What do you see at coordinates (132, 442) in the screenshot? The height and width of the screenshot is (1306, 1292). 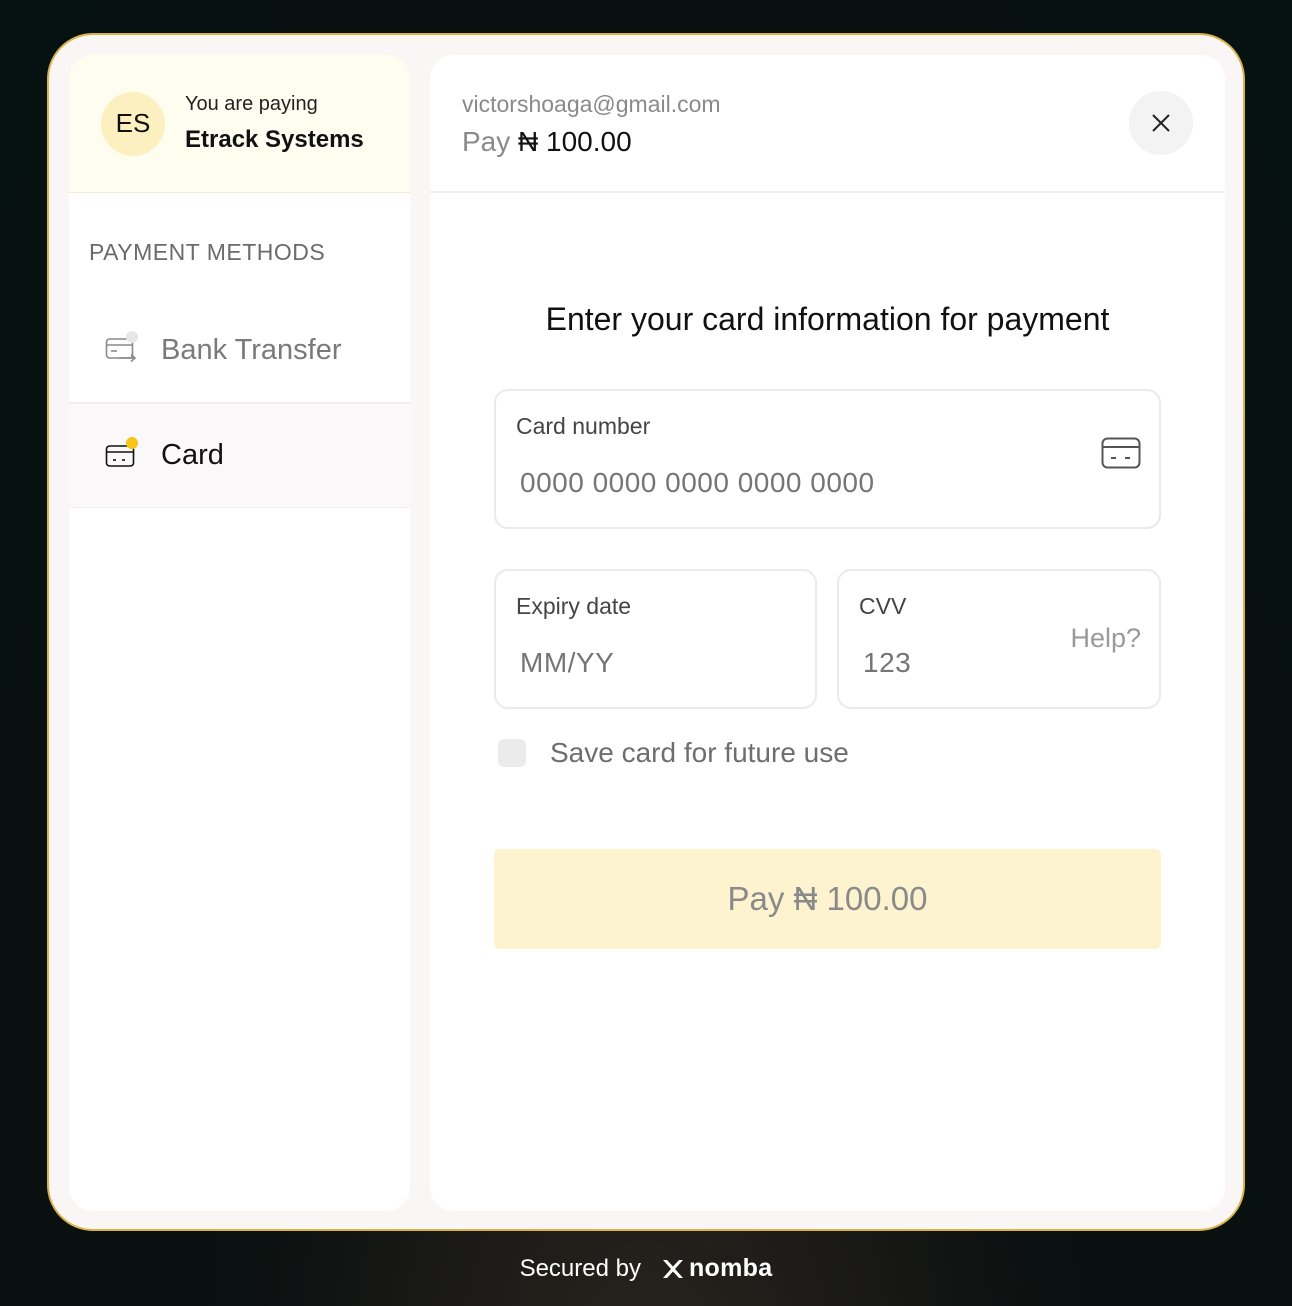 I see `active-indicator-dot` at bounding box center [132, 442].